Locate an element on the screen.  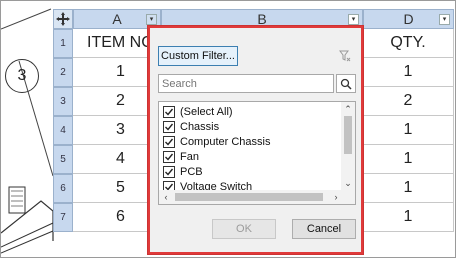
filter-dropdown-icon: ▾ is located at coordinates (151, 19).